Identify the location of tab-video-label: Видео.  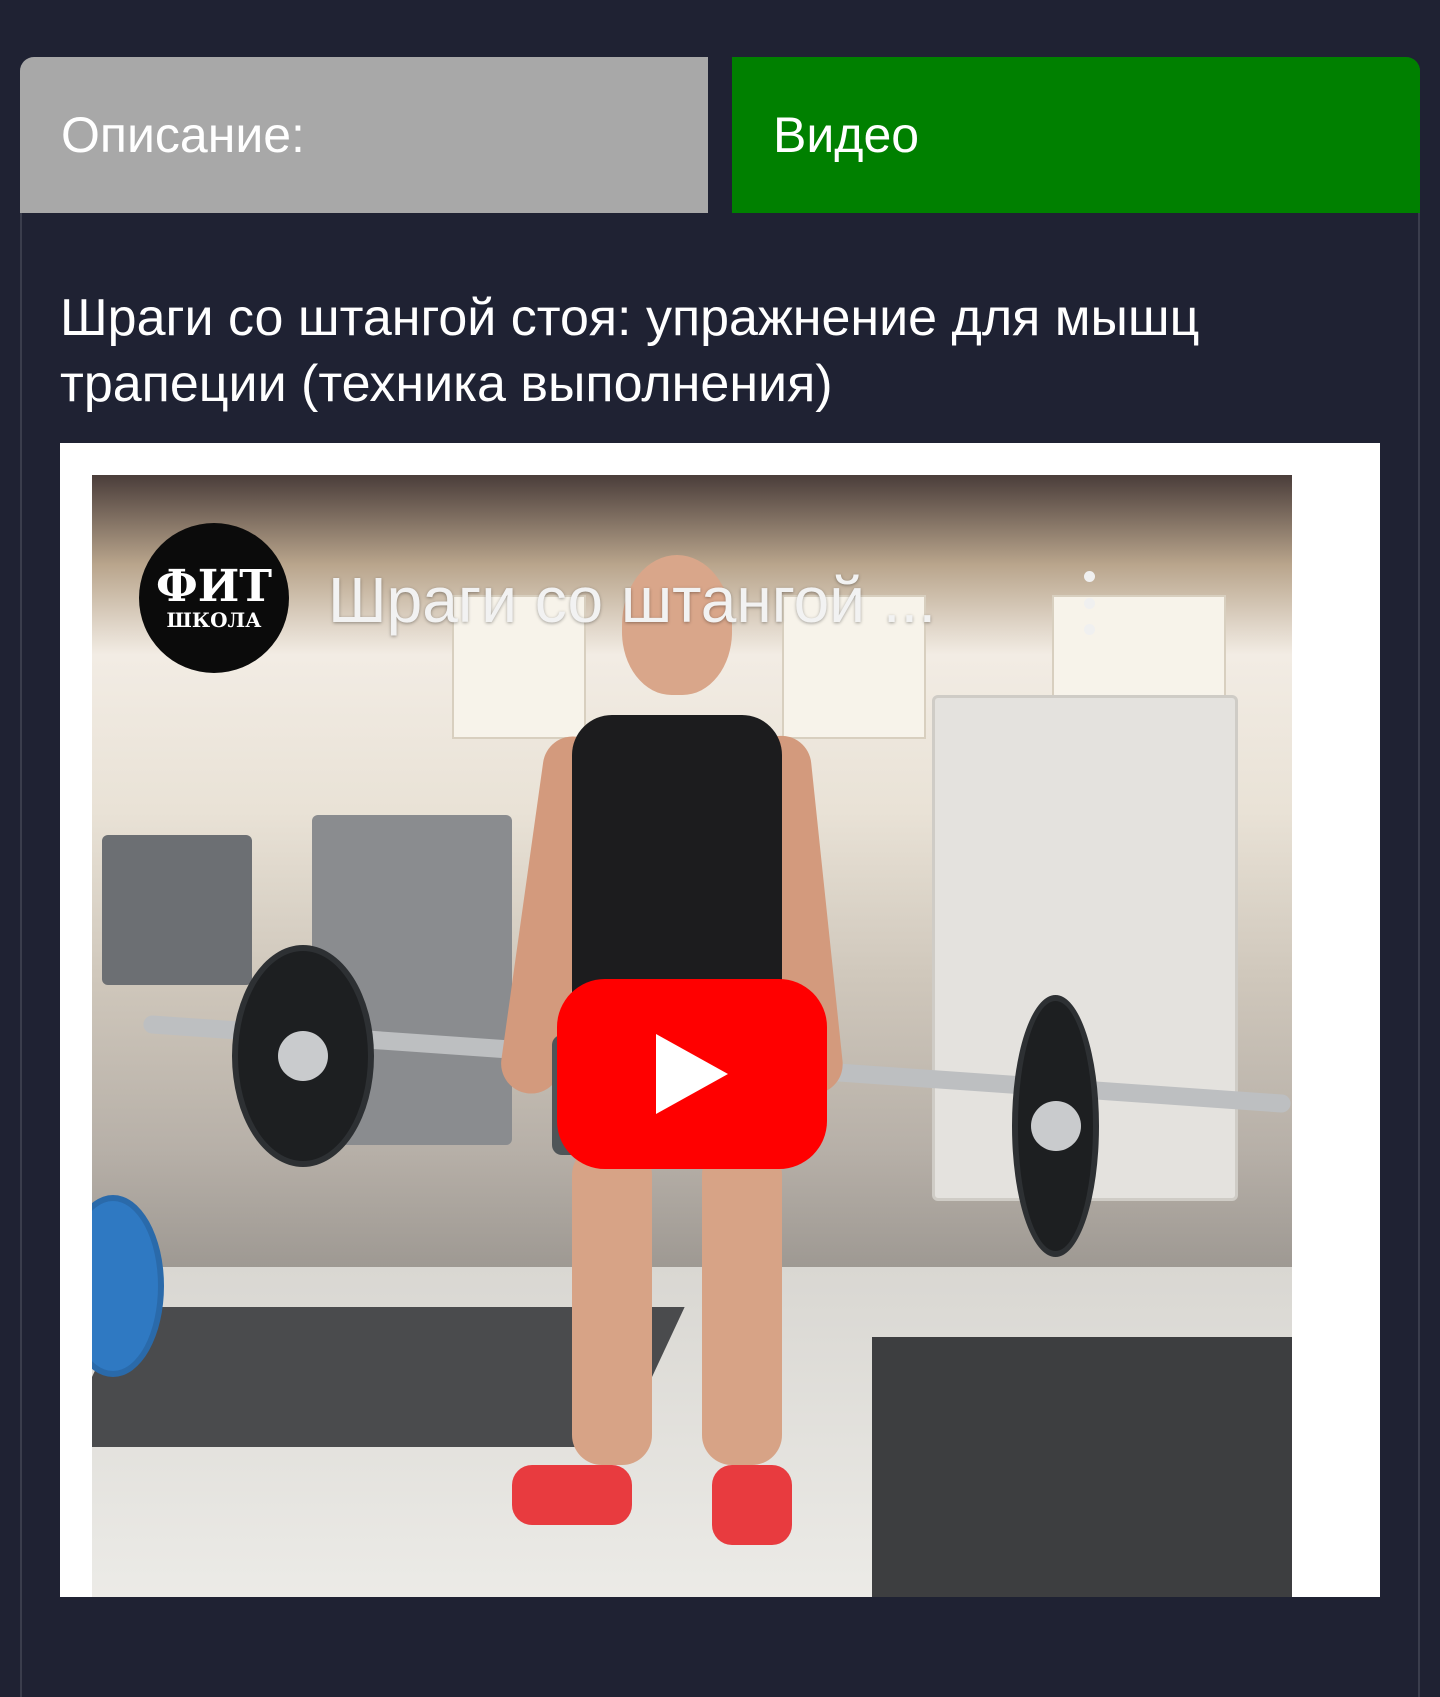
(846, 135).